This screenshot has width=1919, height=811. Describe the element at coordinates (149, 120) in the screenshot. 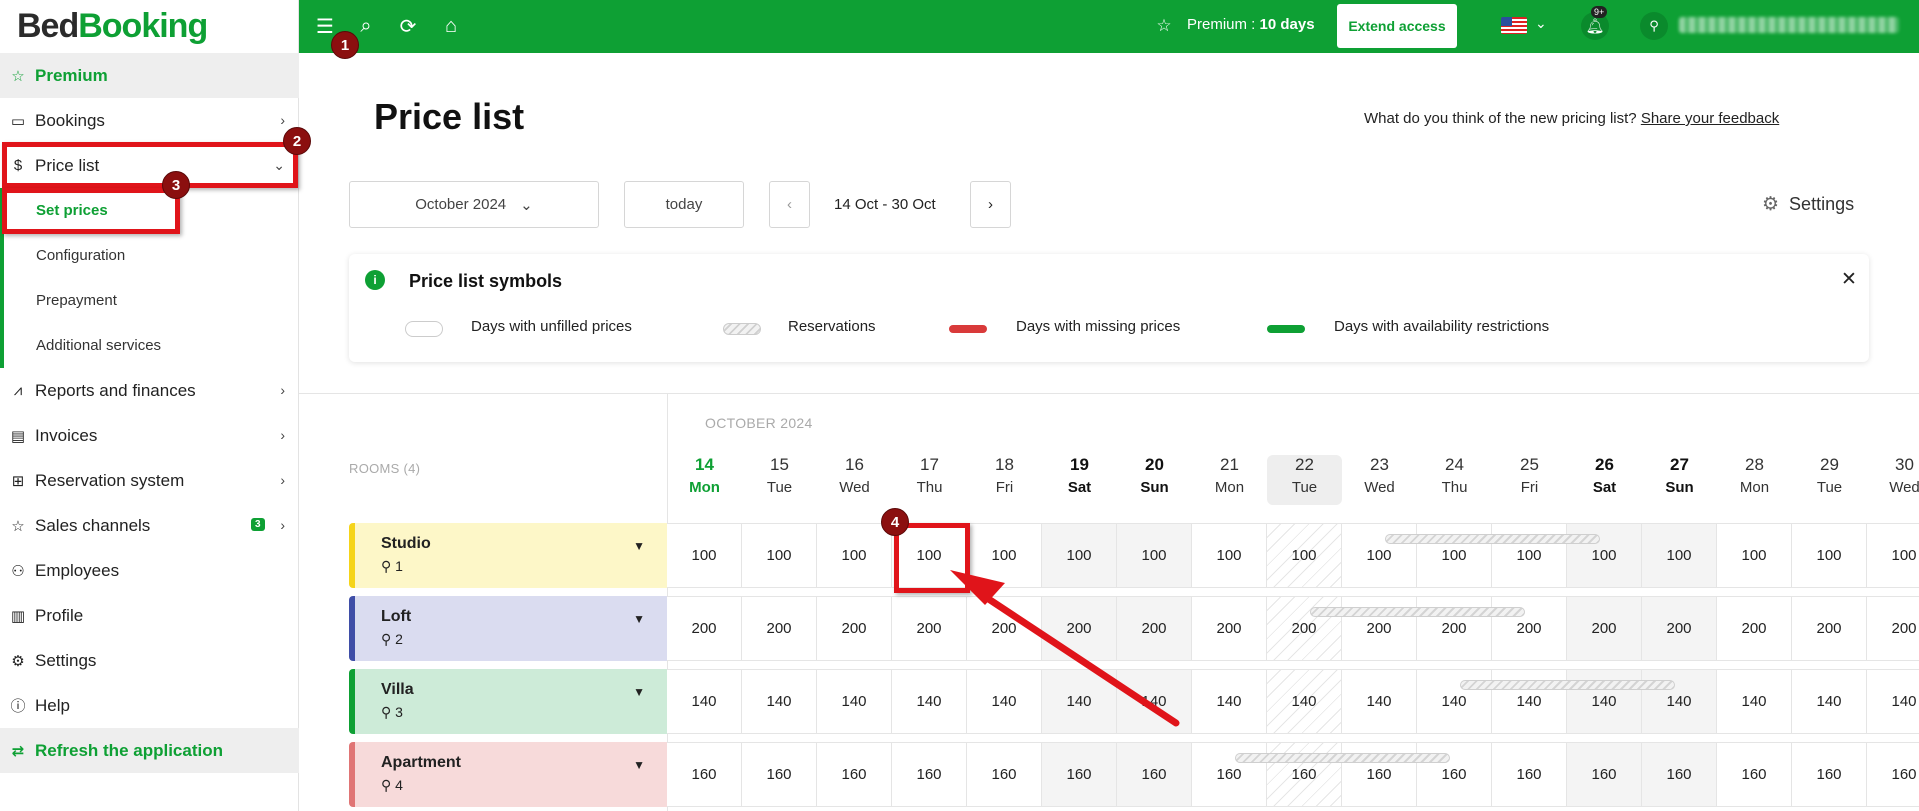

I see `sidebar-item-bookings: ▭ Bookings ›` at that location.